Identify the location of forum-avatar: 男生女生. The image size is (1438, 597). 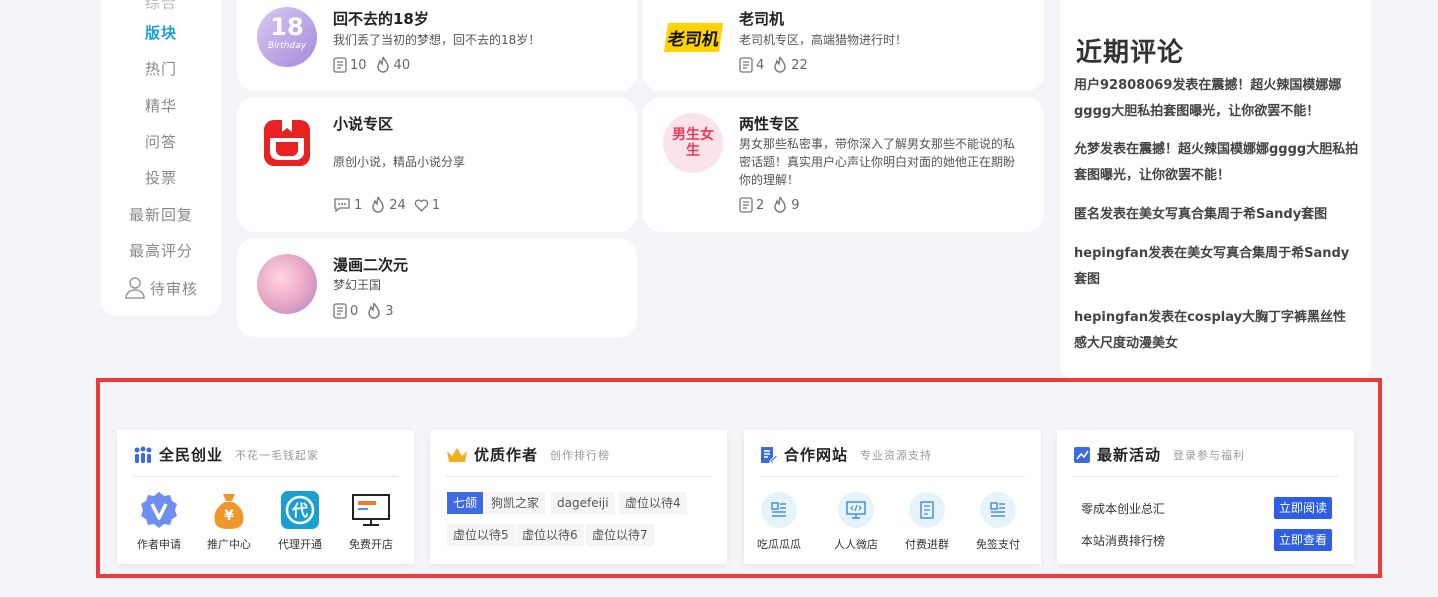
(693, 143).